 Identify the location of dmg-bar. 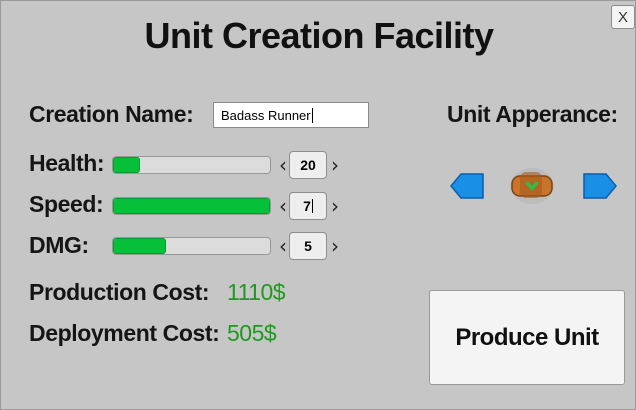
(191, 246).